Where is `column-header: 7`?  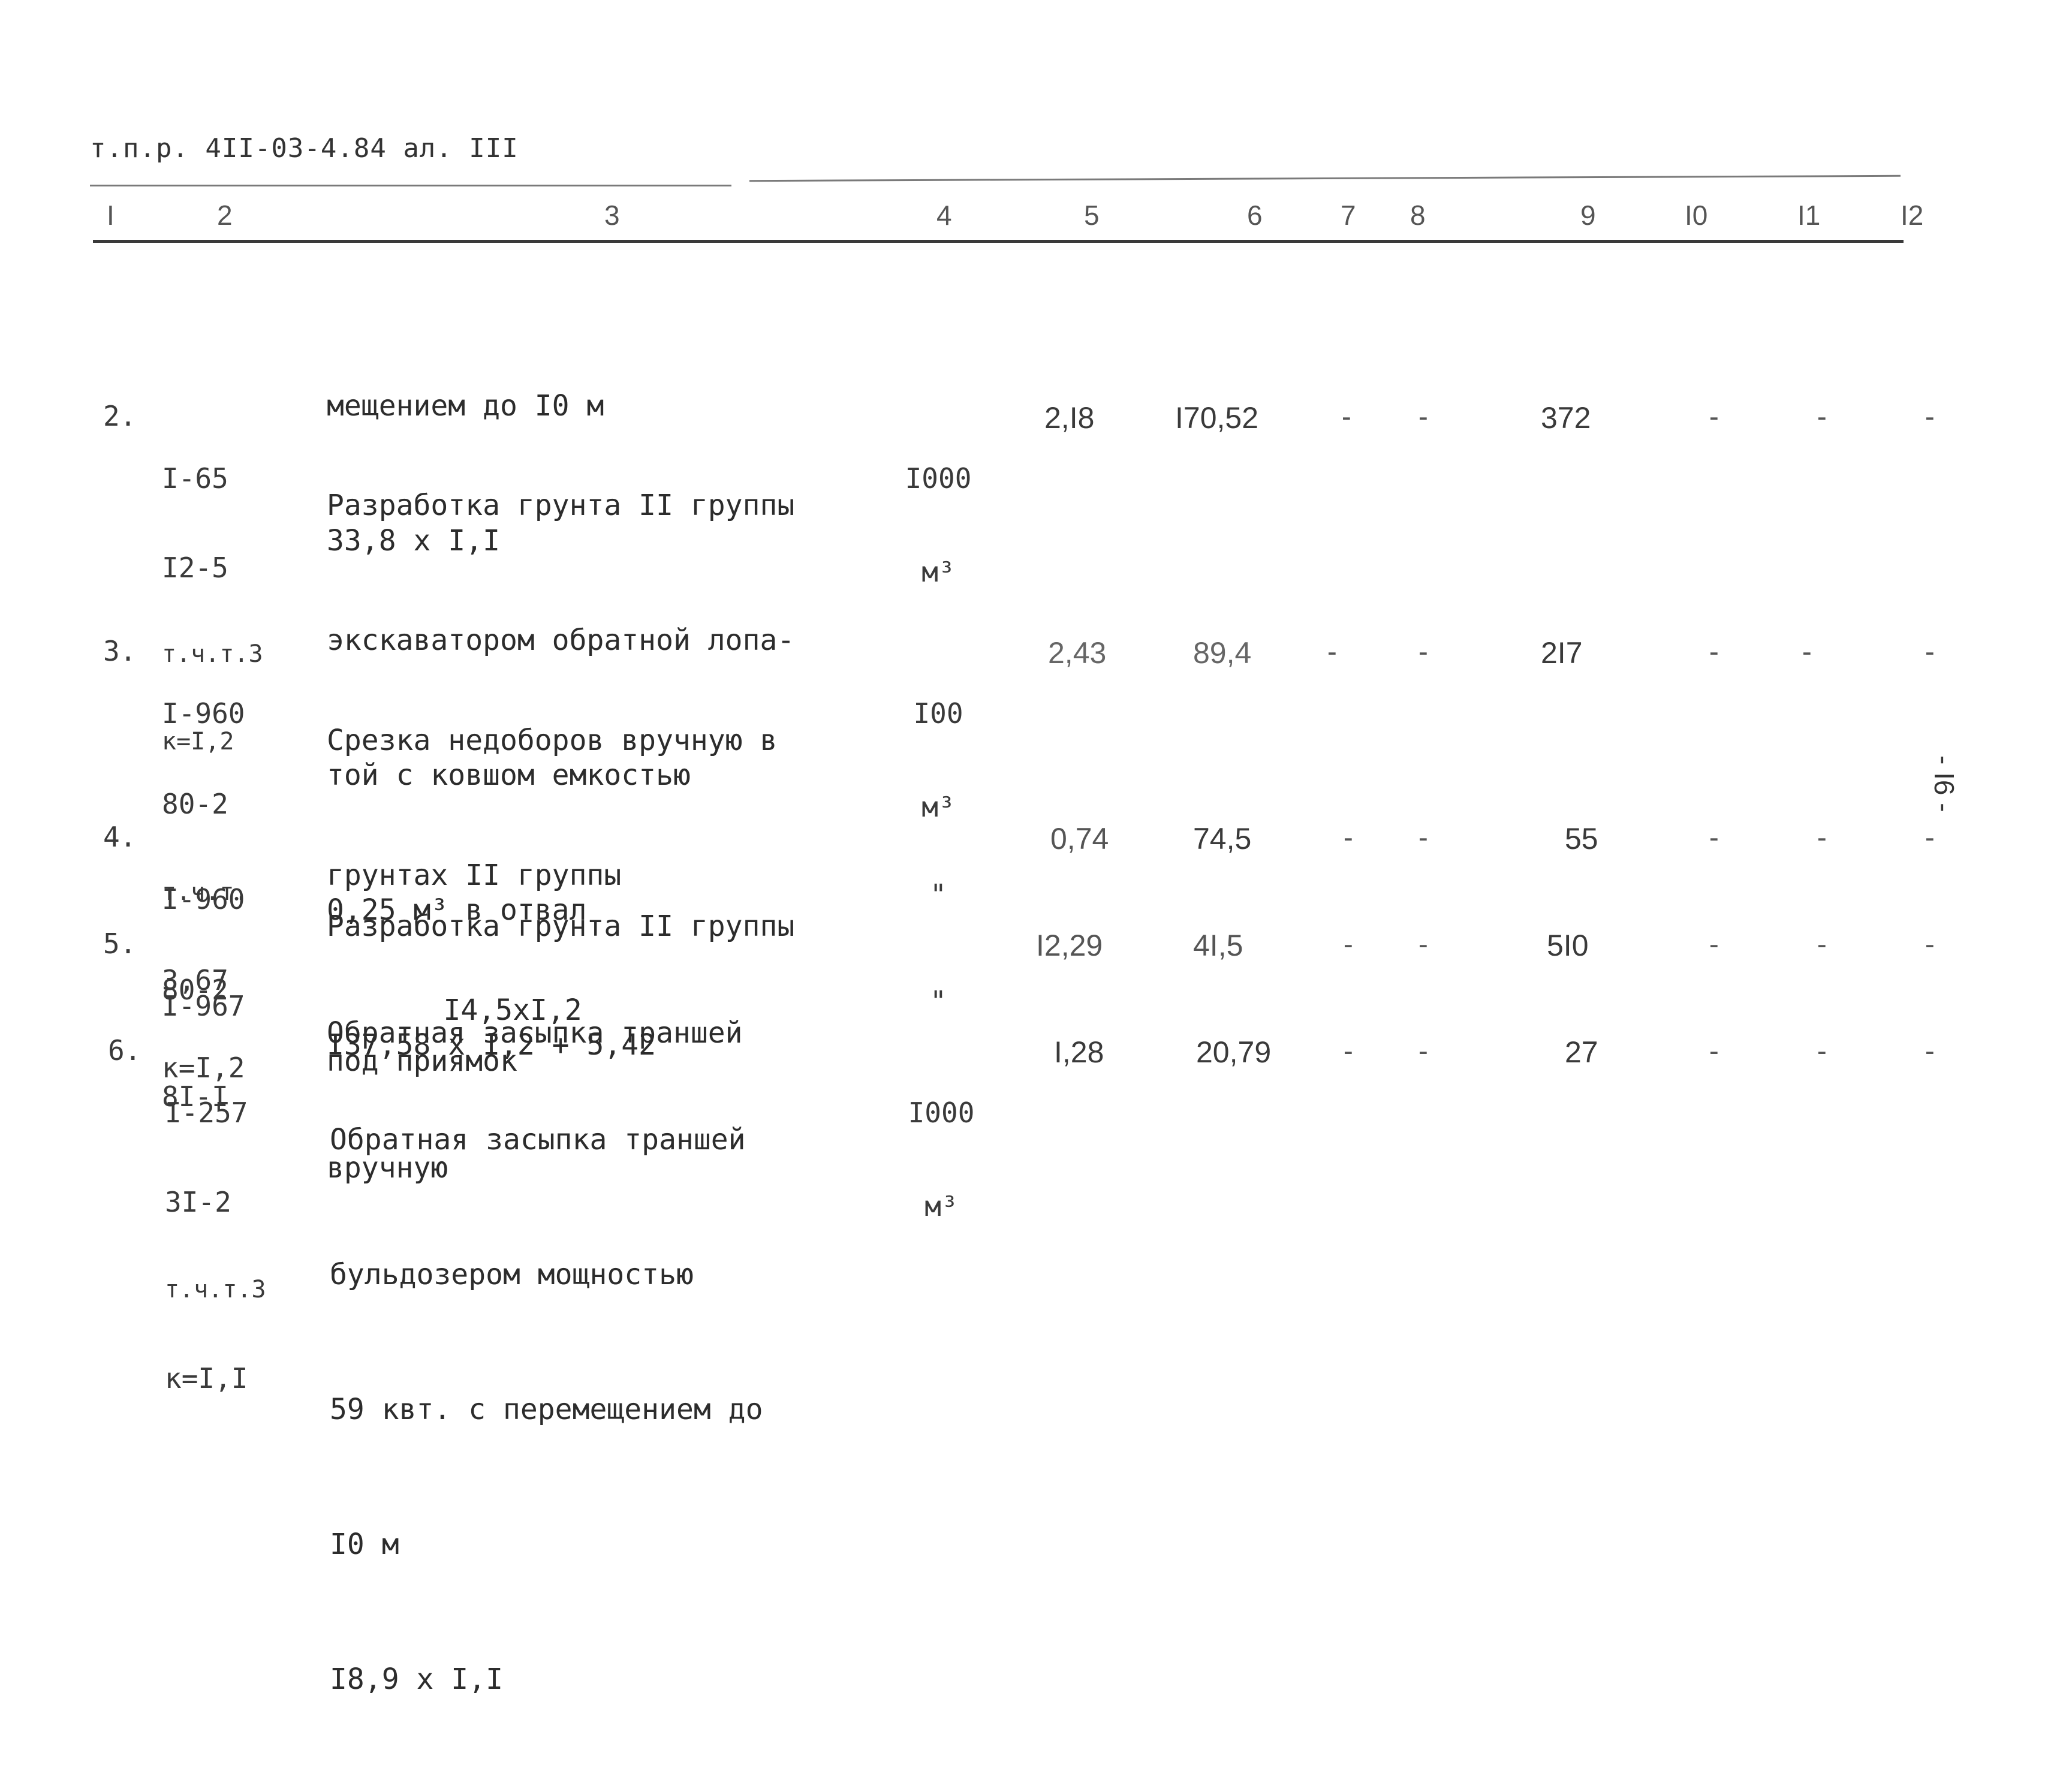
column-header: 7 is located at coordinates (1348, 215).